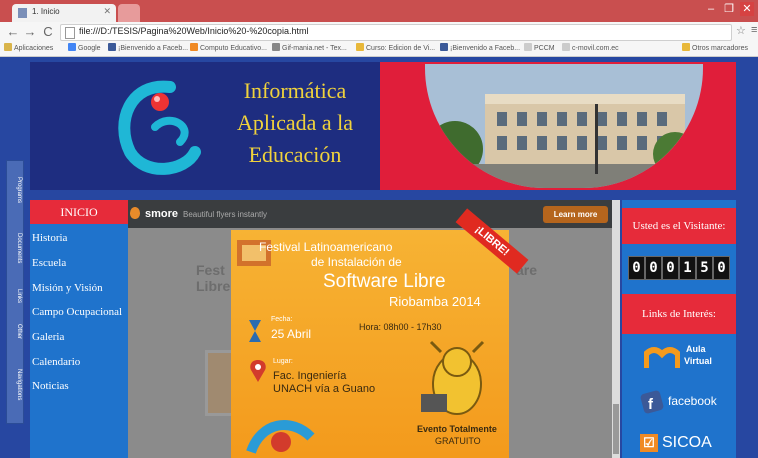 This screenshot has width=758, height=458. What do you see at coordinates (457, 429) in the screenshot?
I see `evento-line1: Evento Totalmente` at bounding box center [457, 429].